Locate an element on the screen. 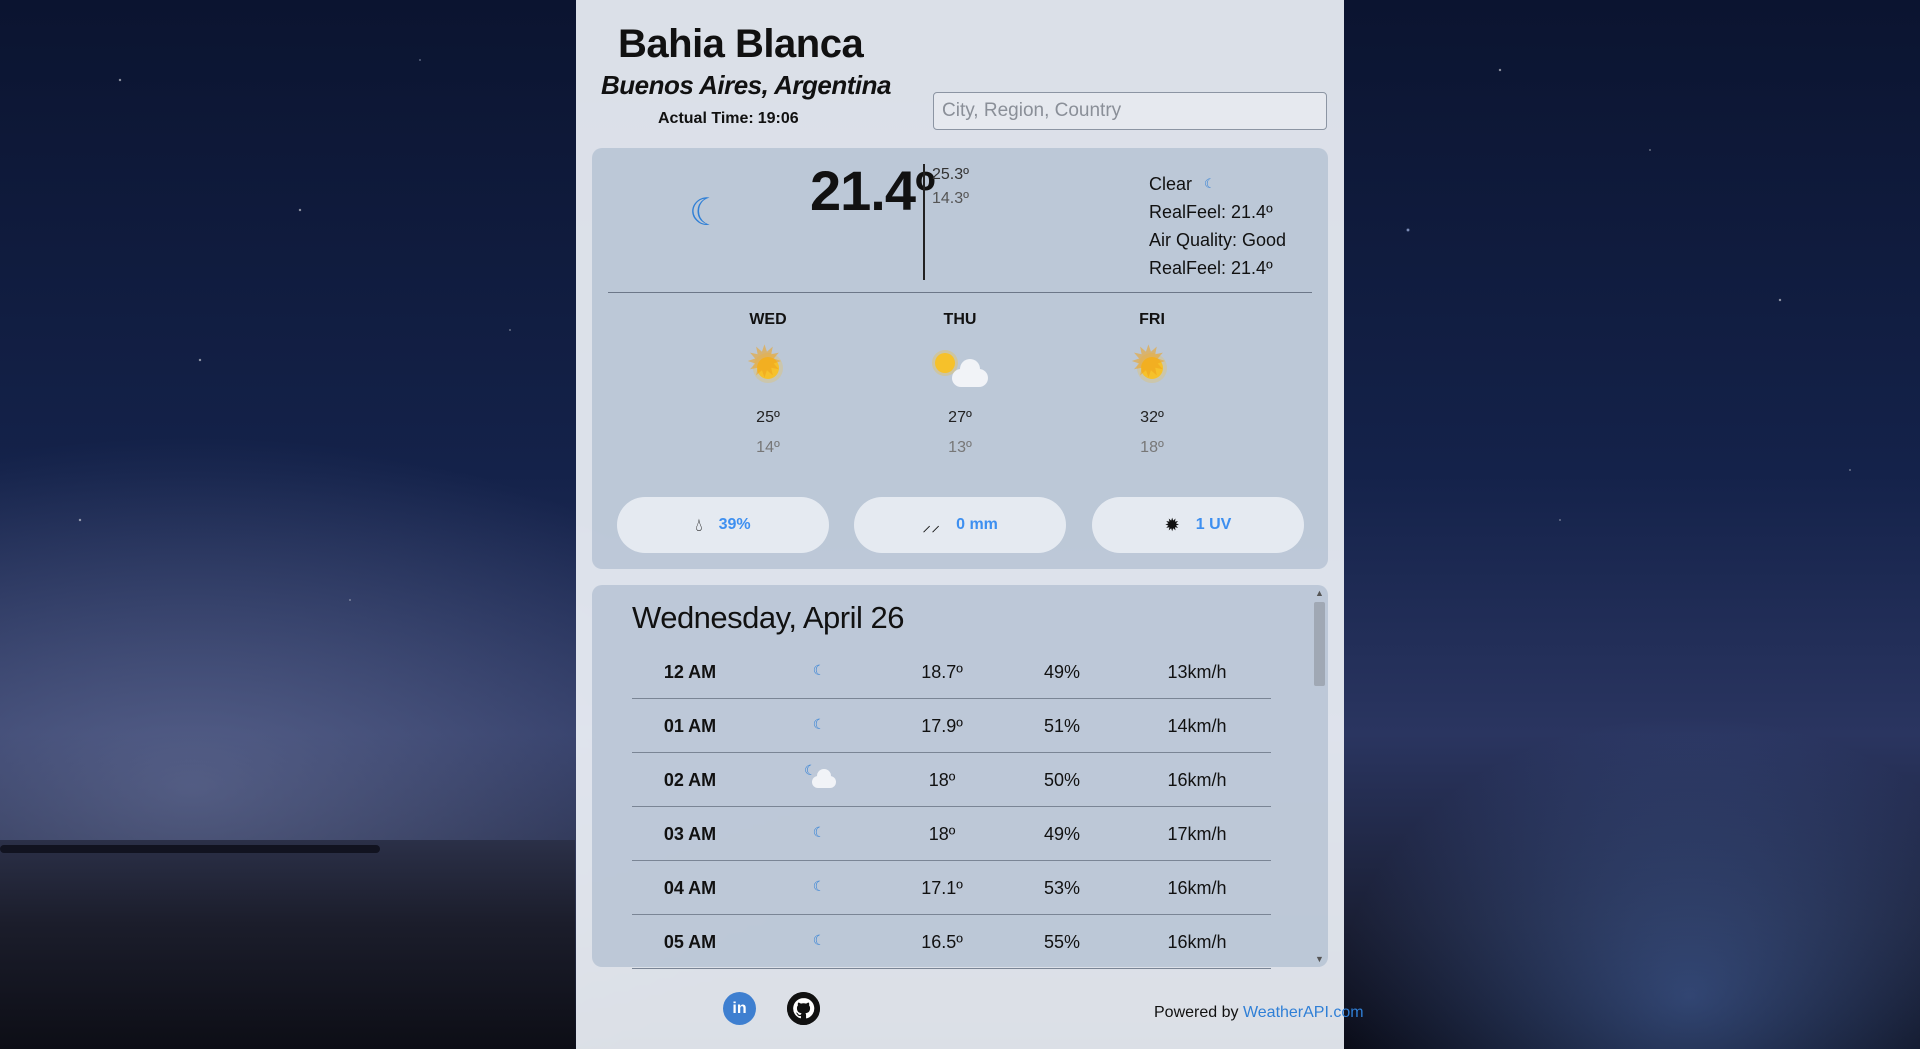 The height and width of the screenshot is (1049, 1920). hour-time: 04 AM is located at coordinates (690, 888).